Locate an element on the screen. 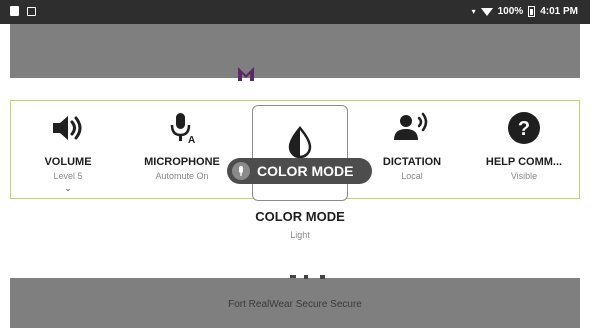  voice-command-tooltip: COLOR MODE is located at coordinates (299, 171).